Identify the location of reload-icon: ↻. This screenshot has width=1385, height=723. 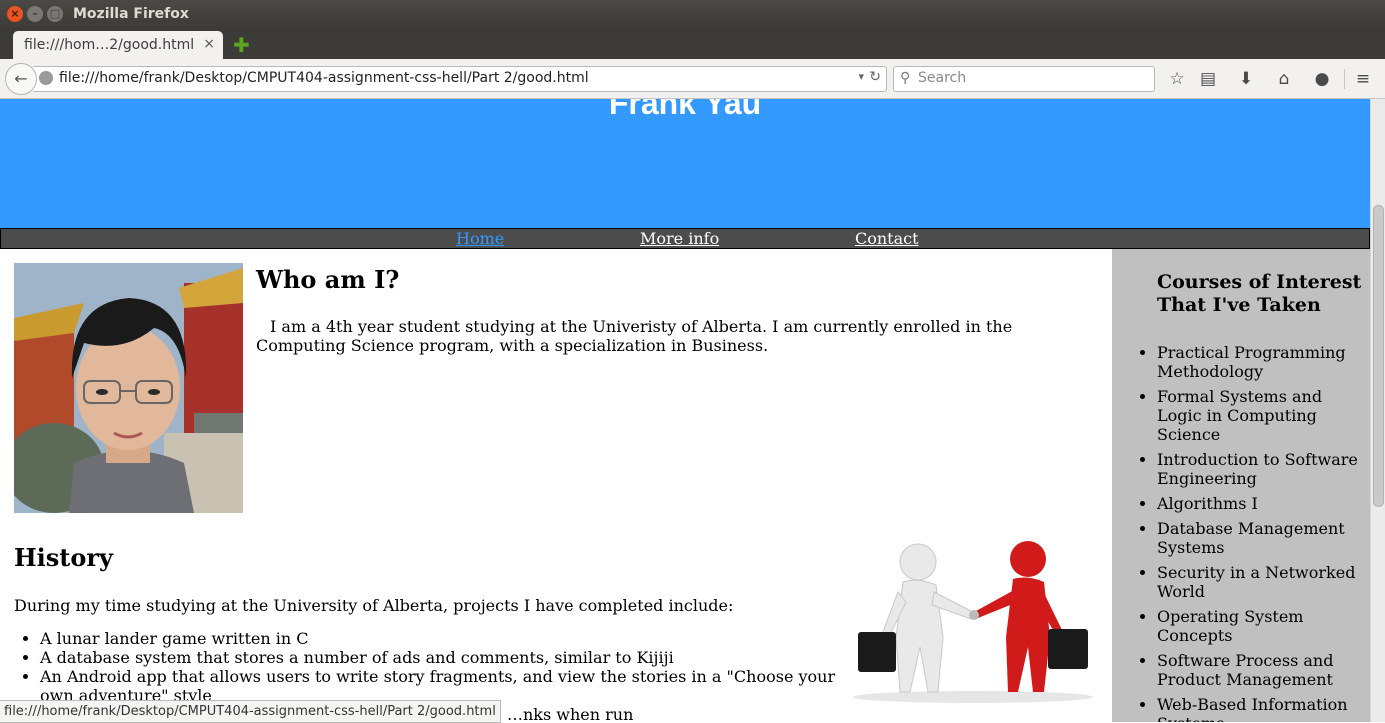
(875, 77).